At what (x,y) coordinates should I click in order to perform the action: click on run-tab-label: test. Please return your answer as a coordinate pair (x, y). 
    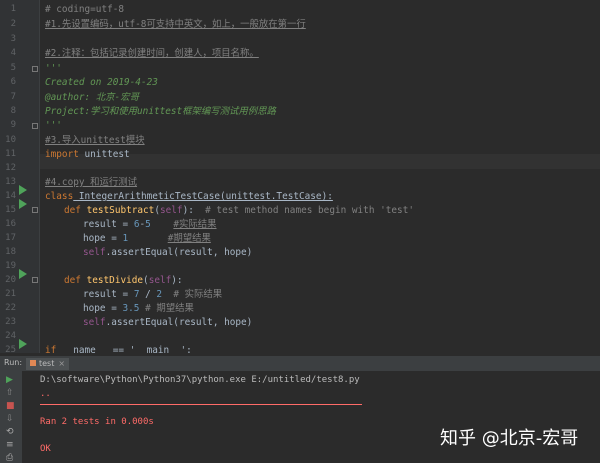
    Looking at the image, I should click on (47, 363).